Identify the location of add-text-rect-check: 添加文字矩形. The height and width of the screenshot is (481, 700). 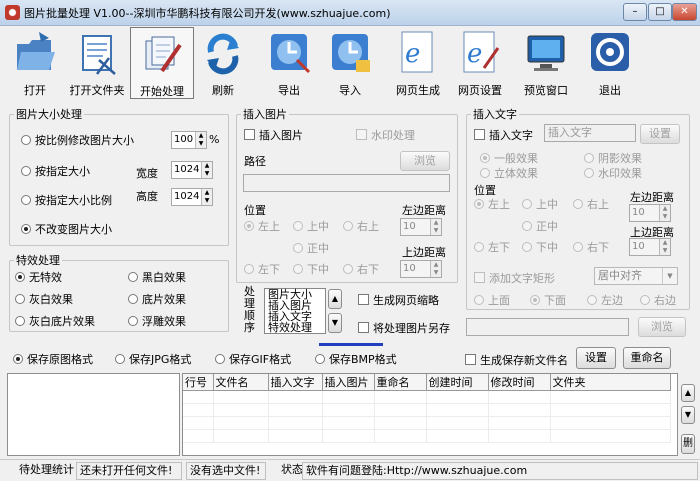
(514, 278).